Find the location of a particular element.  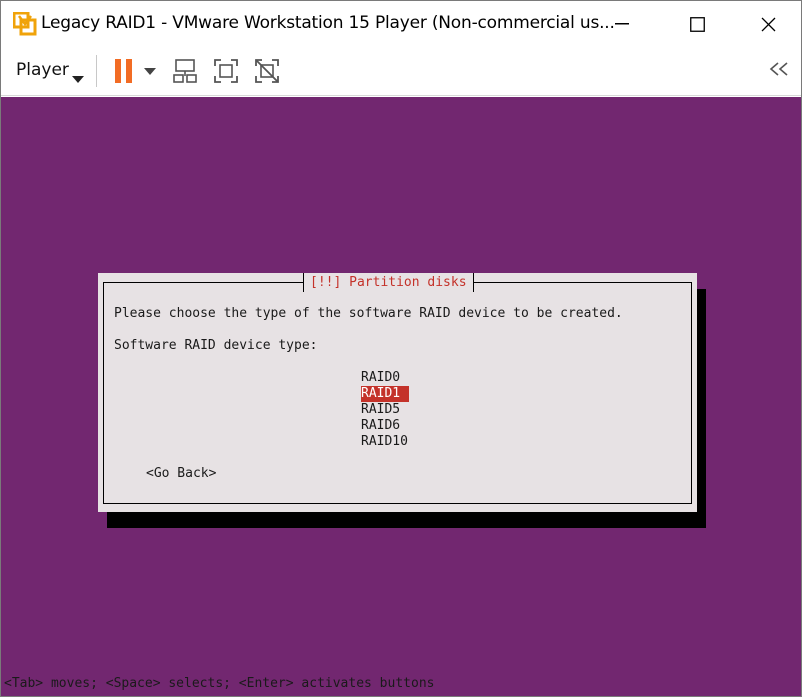

collapse-toolbar-icon is located at coordinates (779, 71).